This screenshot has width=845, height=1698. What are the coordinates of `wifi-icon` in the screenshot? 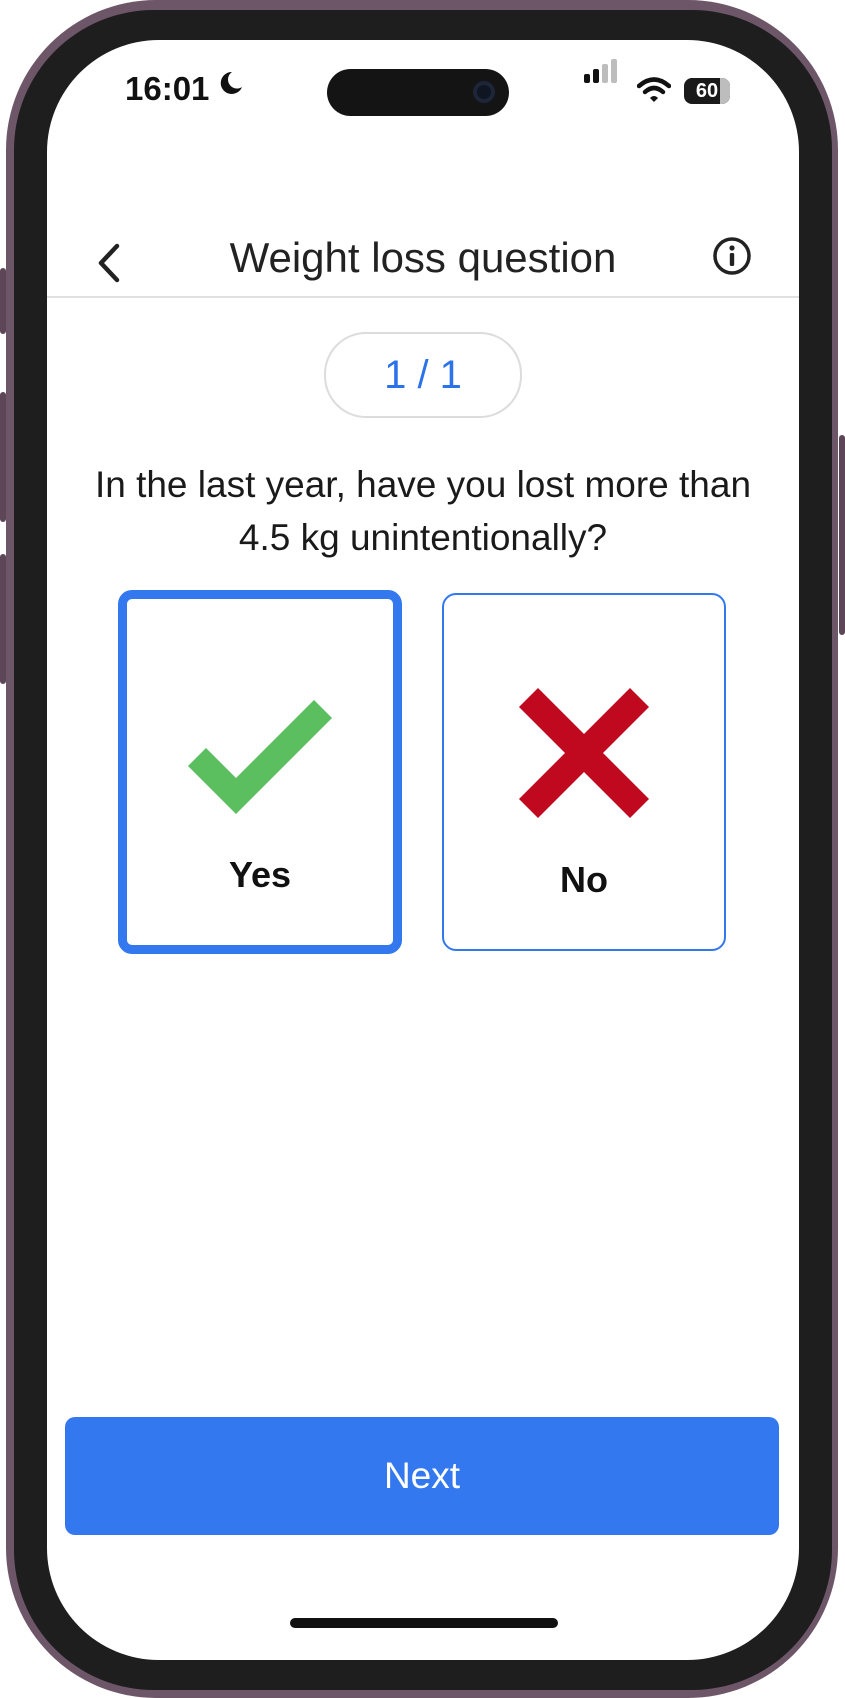 It's located at (654, 89).